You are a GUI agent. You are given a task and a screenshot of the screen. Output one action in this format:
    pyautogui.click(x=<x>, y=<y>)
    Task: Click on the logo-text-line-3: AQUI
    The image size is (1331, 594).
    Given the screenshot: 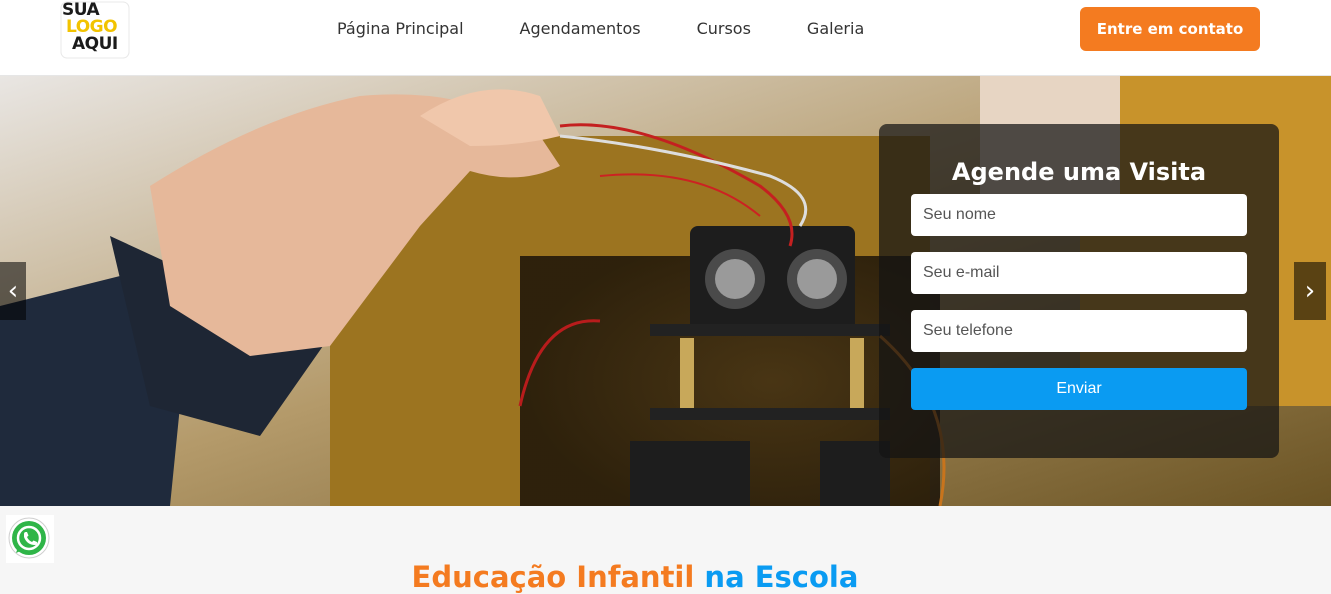 What is the action you would take?
    pyautogui.click(x=95, y=44)
    